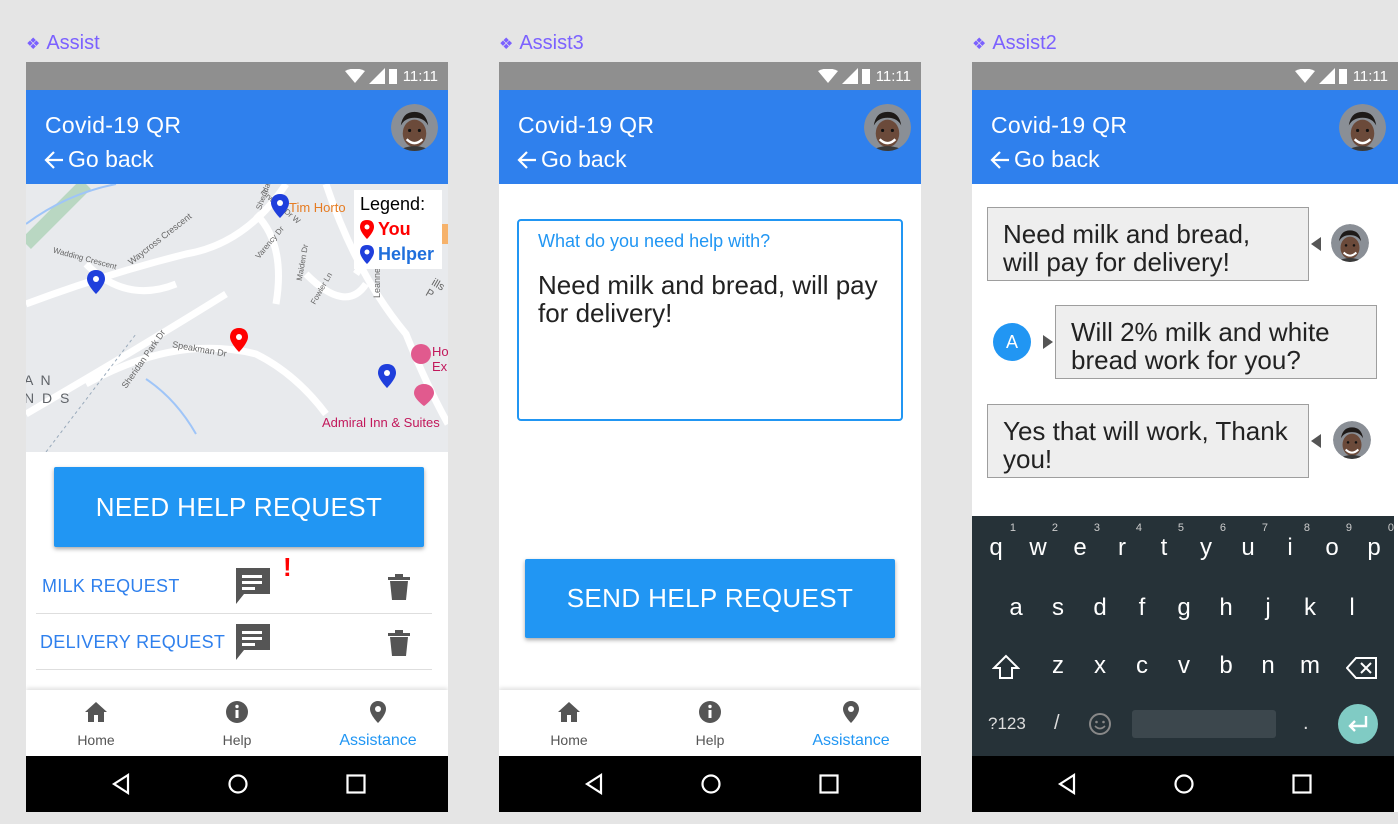 The height and width of the screenshot is (824, 1398). Describe the element at coordinates (710, 598) in the screenshot. I see `send-help-request-button: SEND HELP REQUEST` at that location.